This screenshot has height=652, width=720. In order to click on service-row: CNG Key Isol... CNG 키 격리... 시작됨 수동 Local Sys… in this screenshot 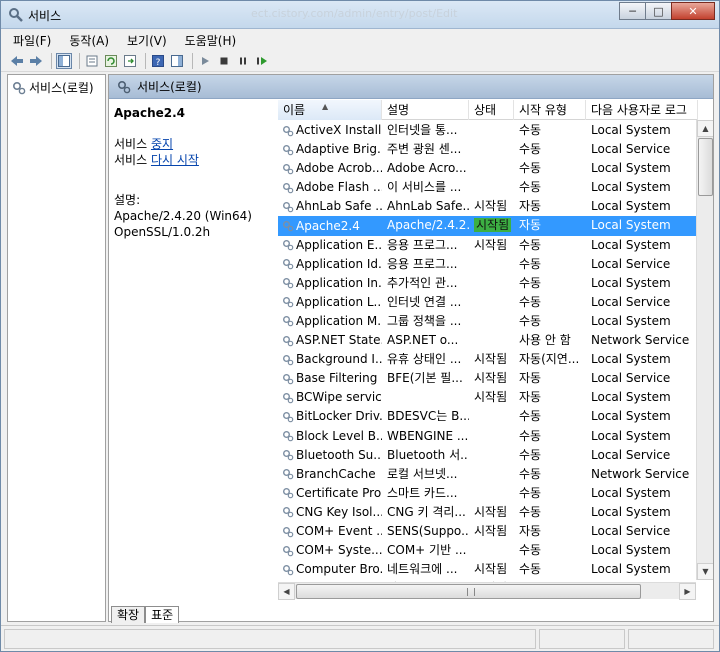, I will do `click(488, 512)`.